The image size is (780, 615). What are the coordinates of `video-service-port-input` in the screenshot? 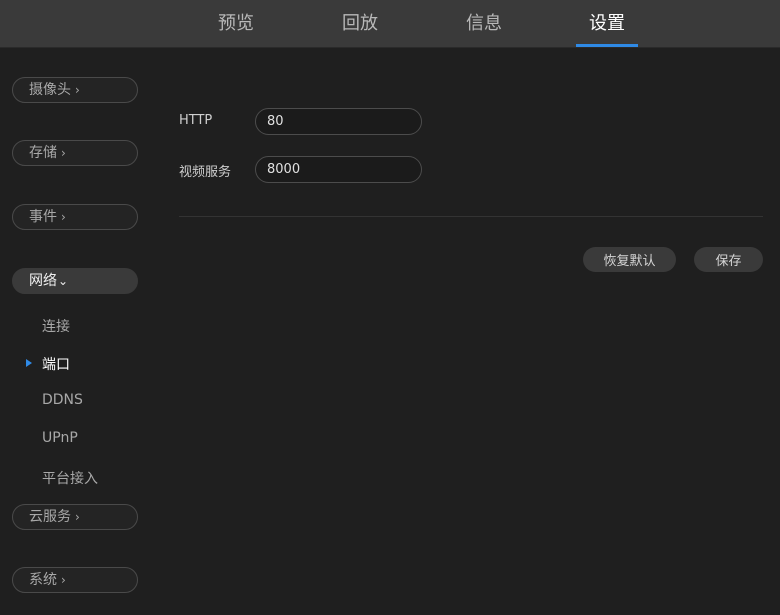 It's located at (338, 169).